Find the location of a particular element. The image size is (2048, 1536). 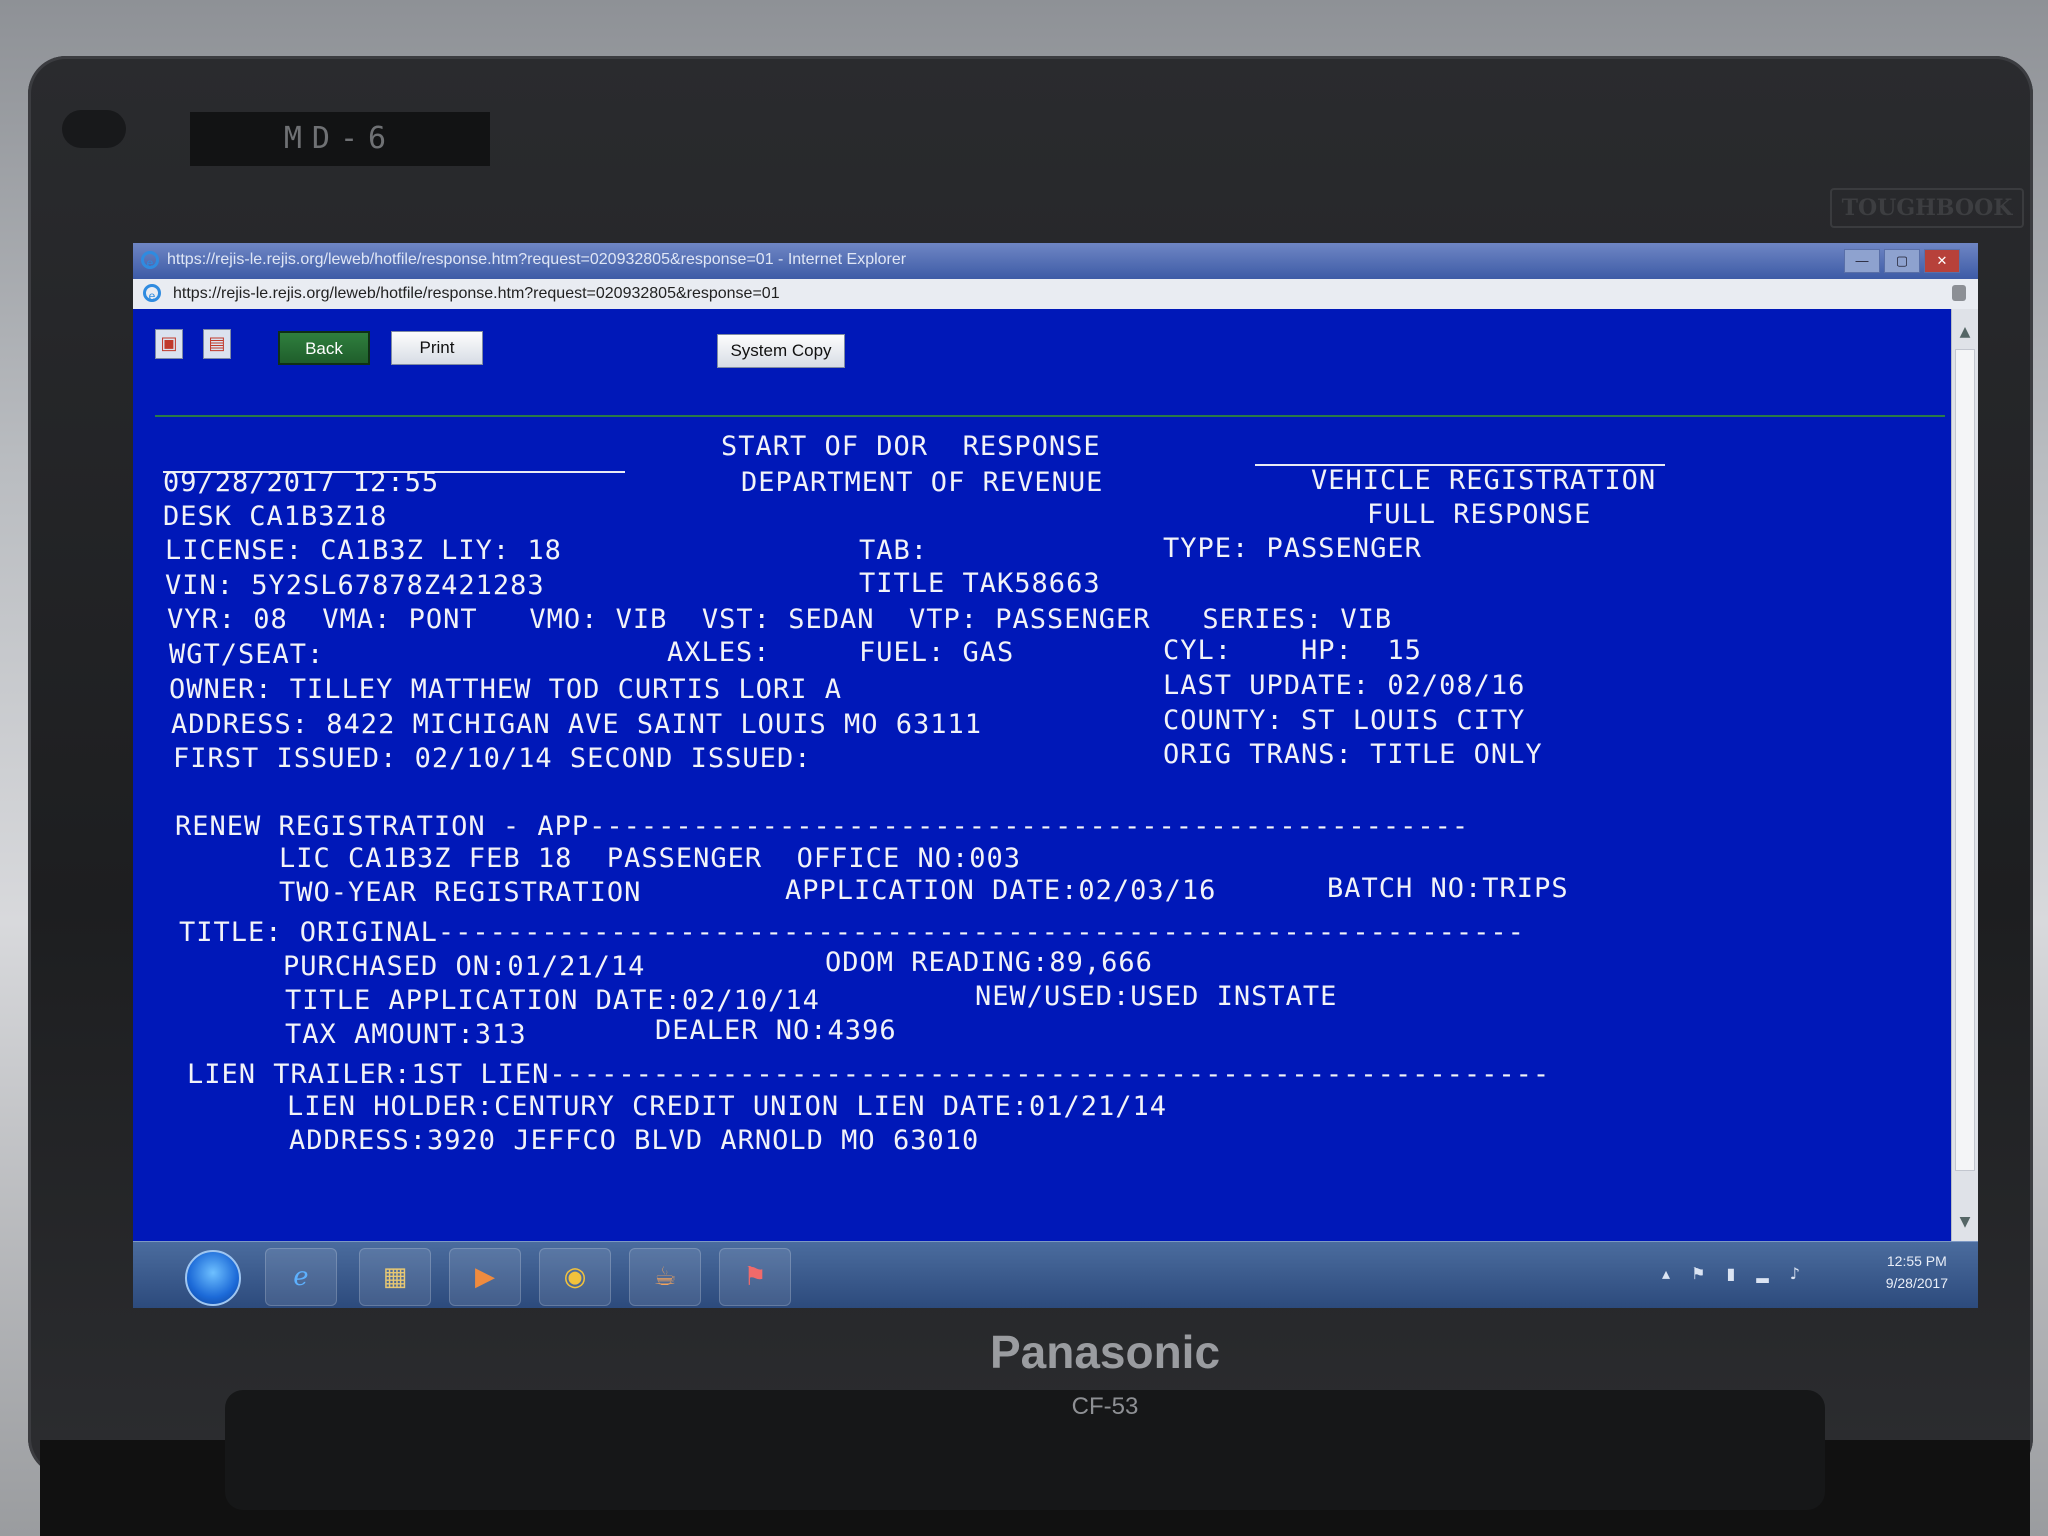

lien-address-field: ADDRESS:3920 JEFFCO BLVD ARNOLD MO 63010 is located at coordinates (634, 1140).